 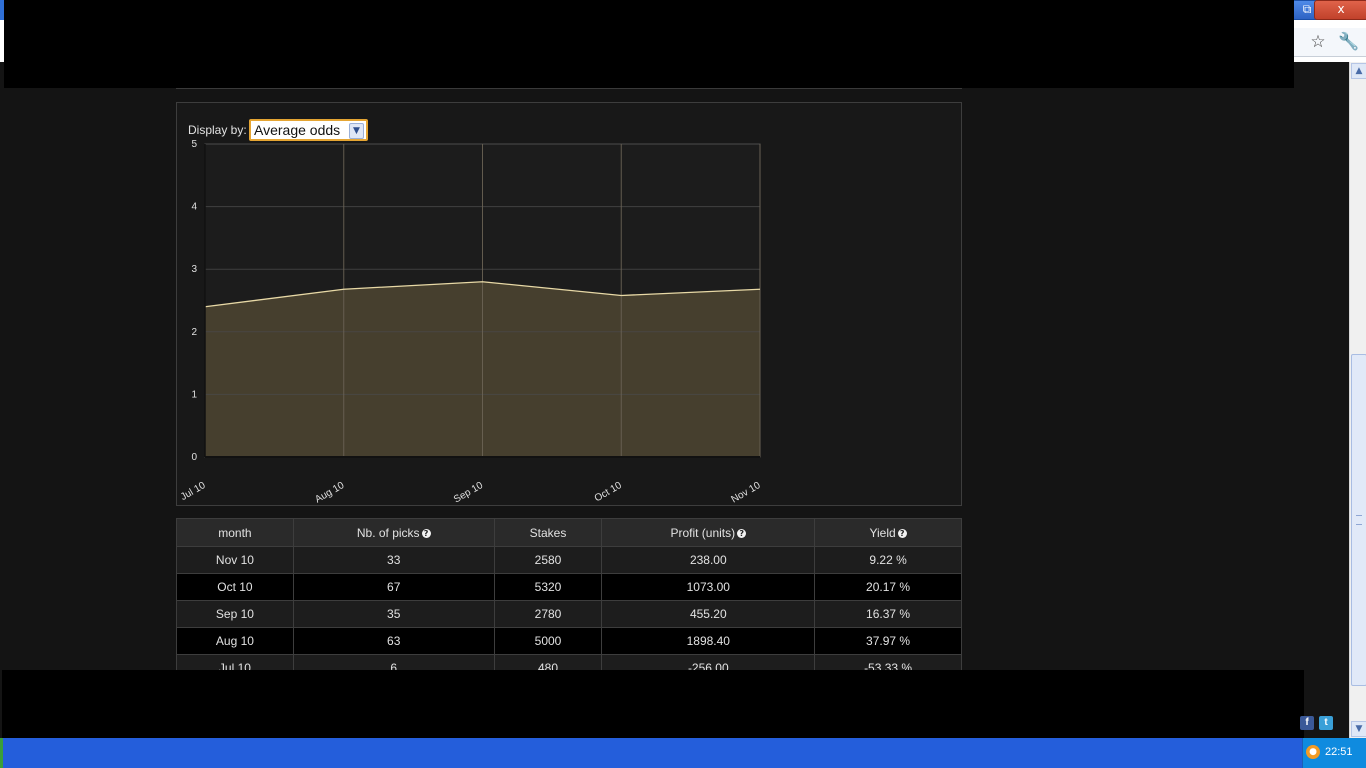 What do you see at coordinates (1339, 752) in the screenshot?
I see `clock: 22:51` at bounding box center [1339, 752].